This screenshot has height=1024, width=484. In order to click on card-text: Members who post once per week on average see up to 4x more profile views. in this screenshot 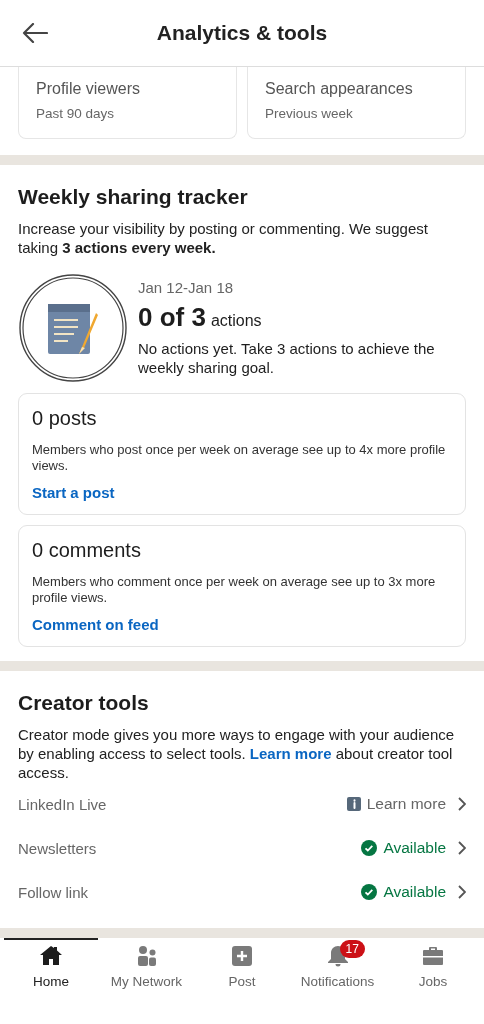, I will do `click(239, 458)`.